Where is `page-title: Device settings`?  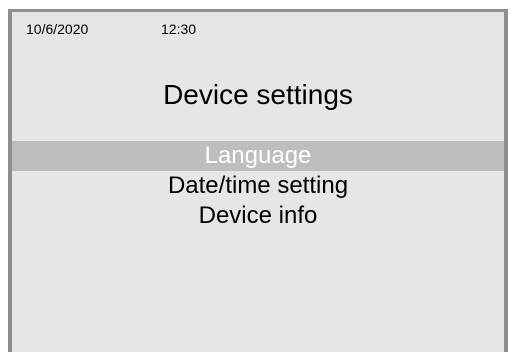 page-title: Device settings is located at coordinates (258, 94).